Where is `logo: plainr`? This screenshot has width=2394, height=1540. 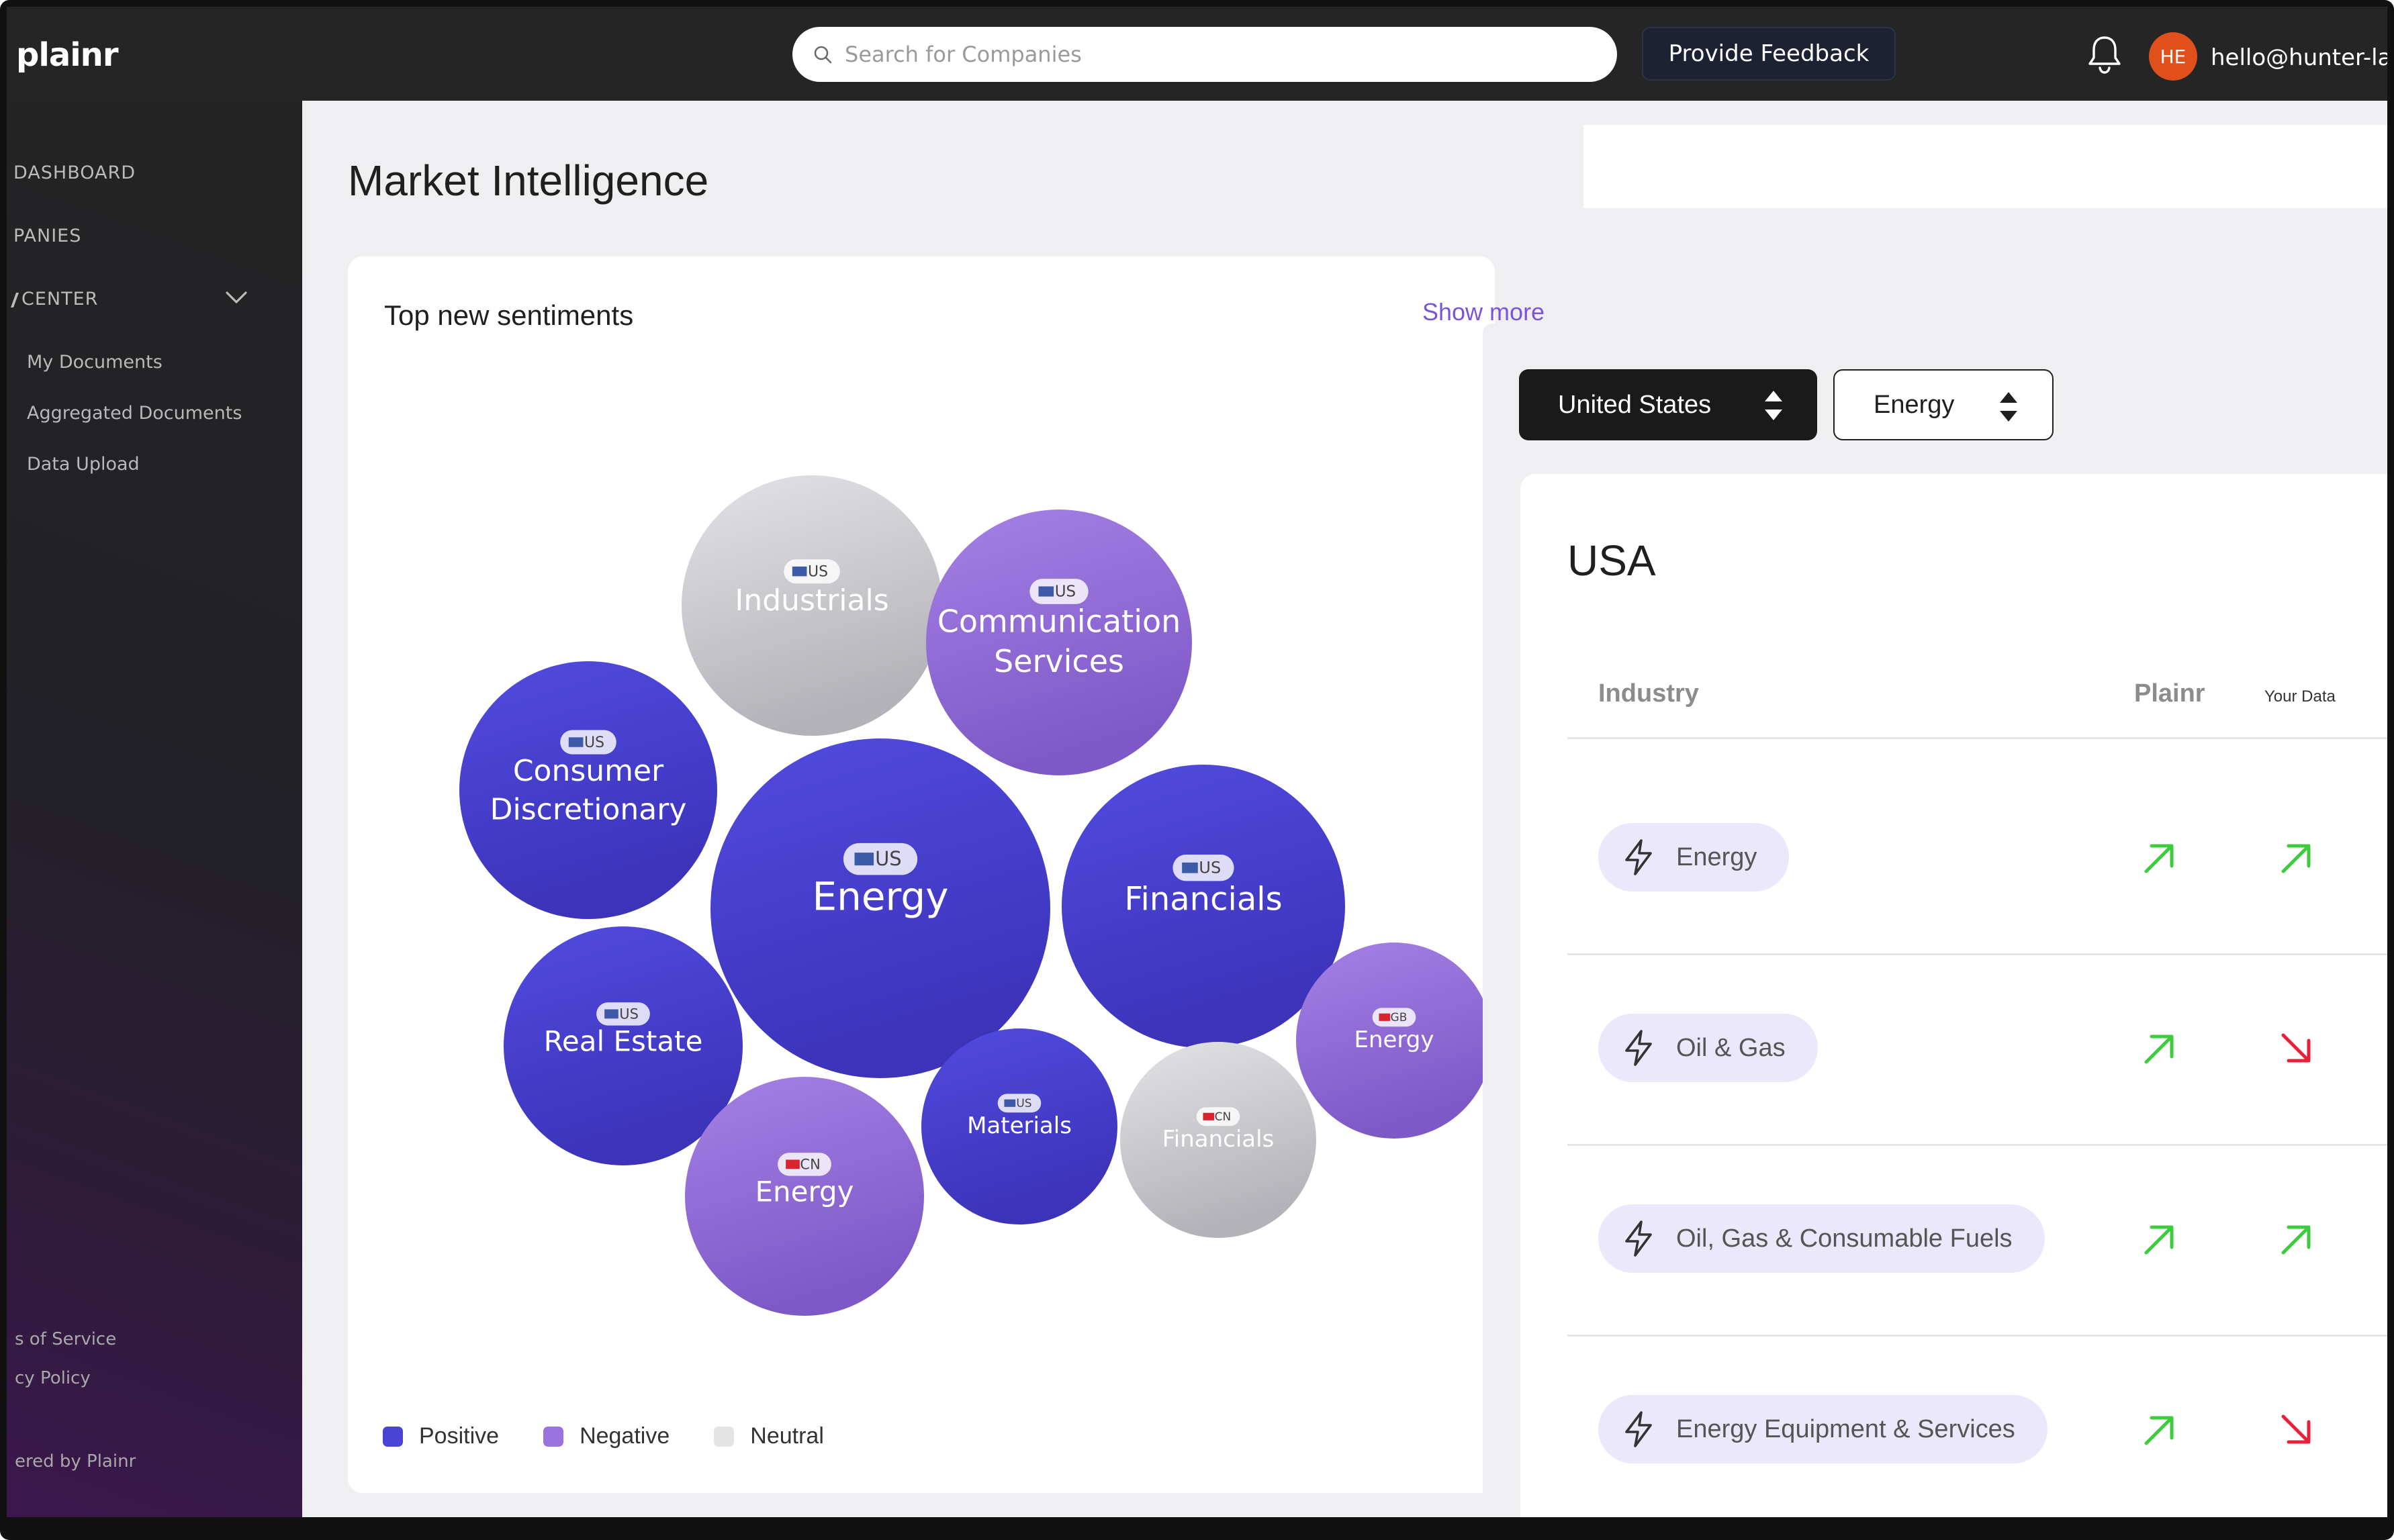 logo: plainr is located at coordinates (67, 55).